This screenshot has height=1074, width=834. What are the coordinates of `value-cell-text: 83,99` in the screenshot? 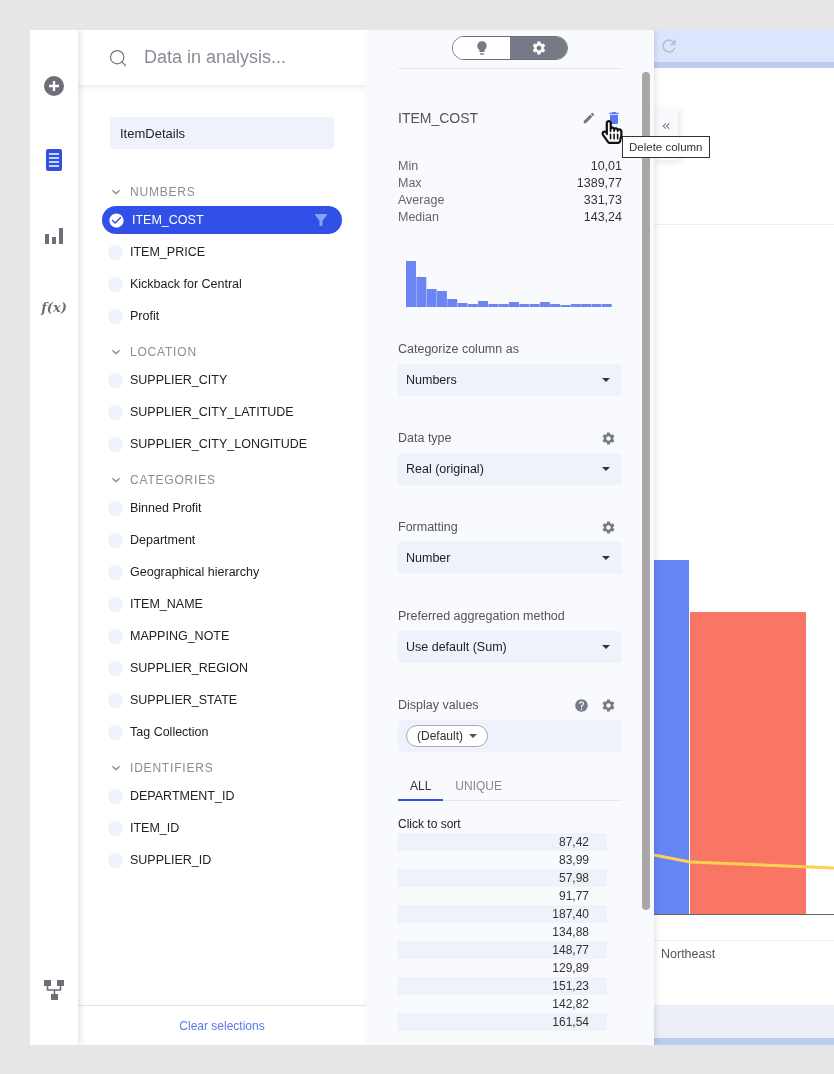 It's located at (573, 860).